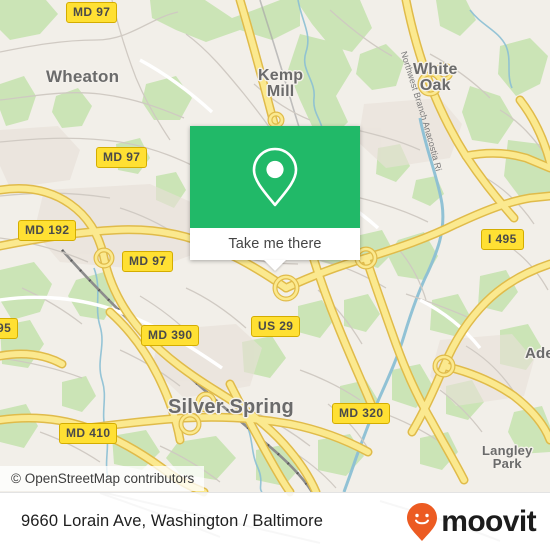 The height and width of the screenshot is (550, 550). Describe the element at coordinates (47, 230) in the screenshot. I see `highway-shield-md192: MD 192` at that location.